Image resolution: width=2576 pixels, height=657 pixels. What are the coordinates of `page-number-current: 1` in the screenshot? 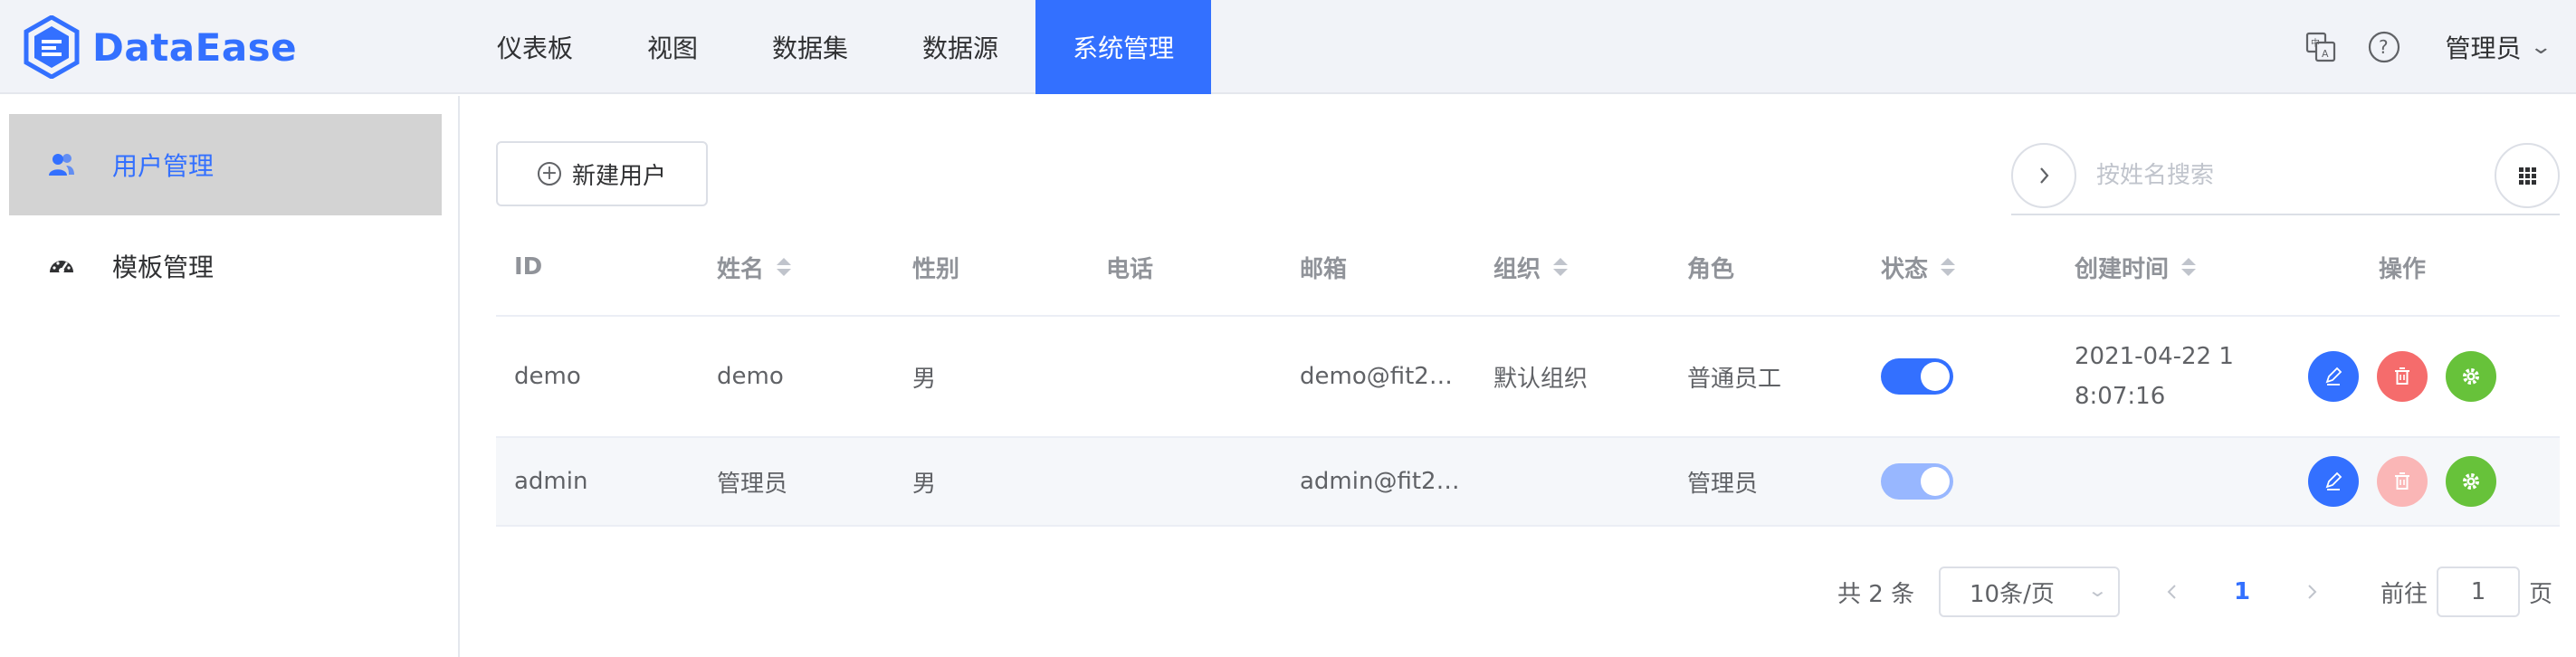 It's located at (2242, 592).